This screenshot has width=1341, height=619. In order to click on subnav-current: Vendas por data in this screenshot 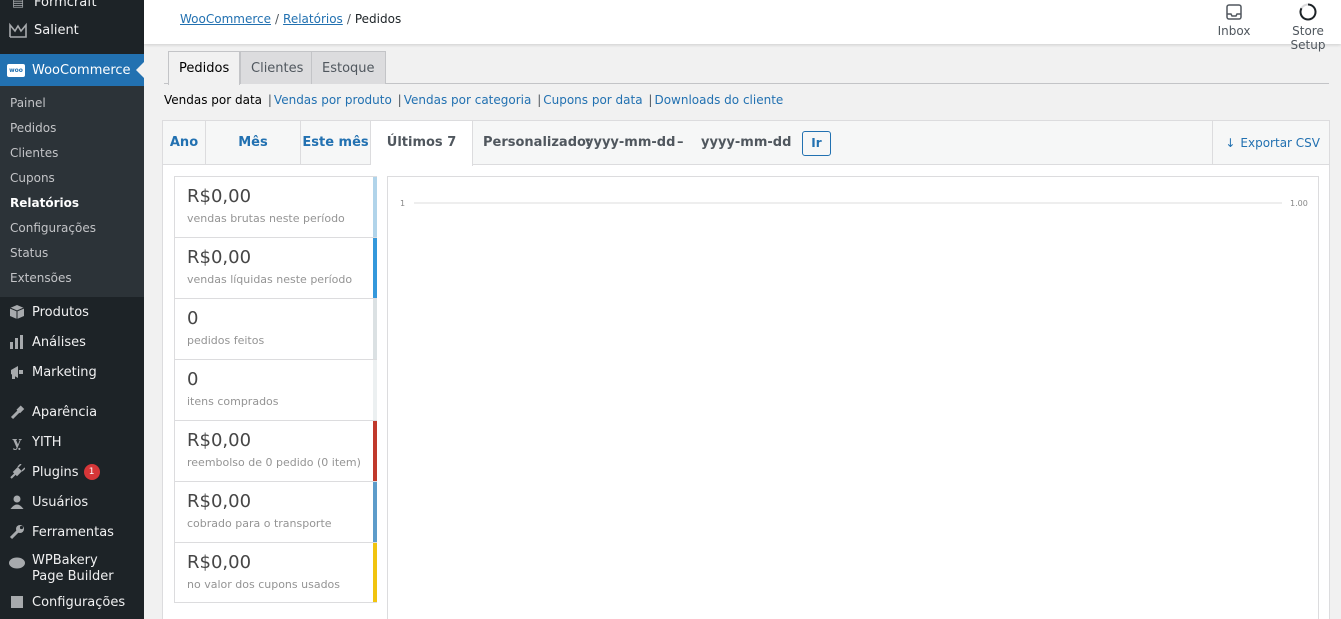, I will do `click(213, 100)`.